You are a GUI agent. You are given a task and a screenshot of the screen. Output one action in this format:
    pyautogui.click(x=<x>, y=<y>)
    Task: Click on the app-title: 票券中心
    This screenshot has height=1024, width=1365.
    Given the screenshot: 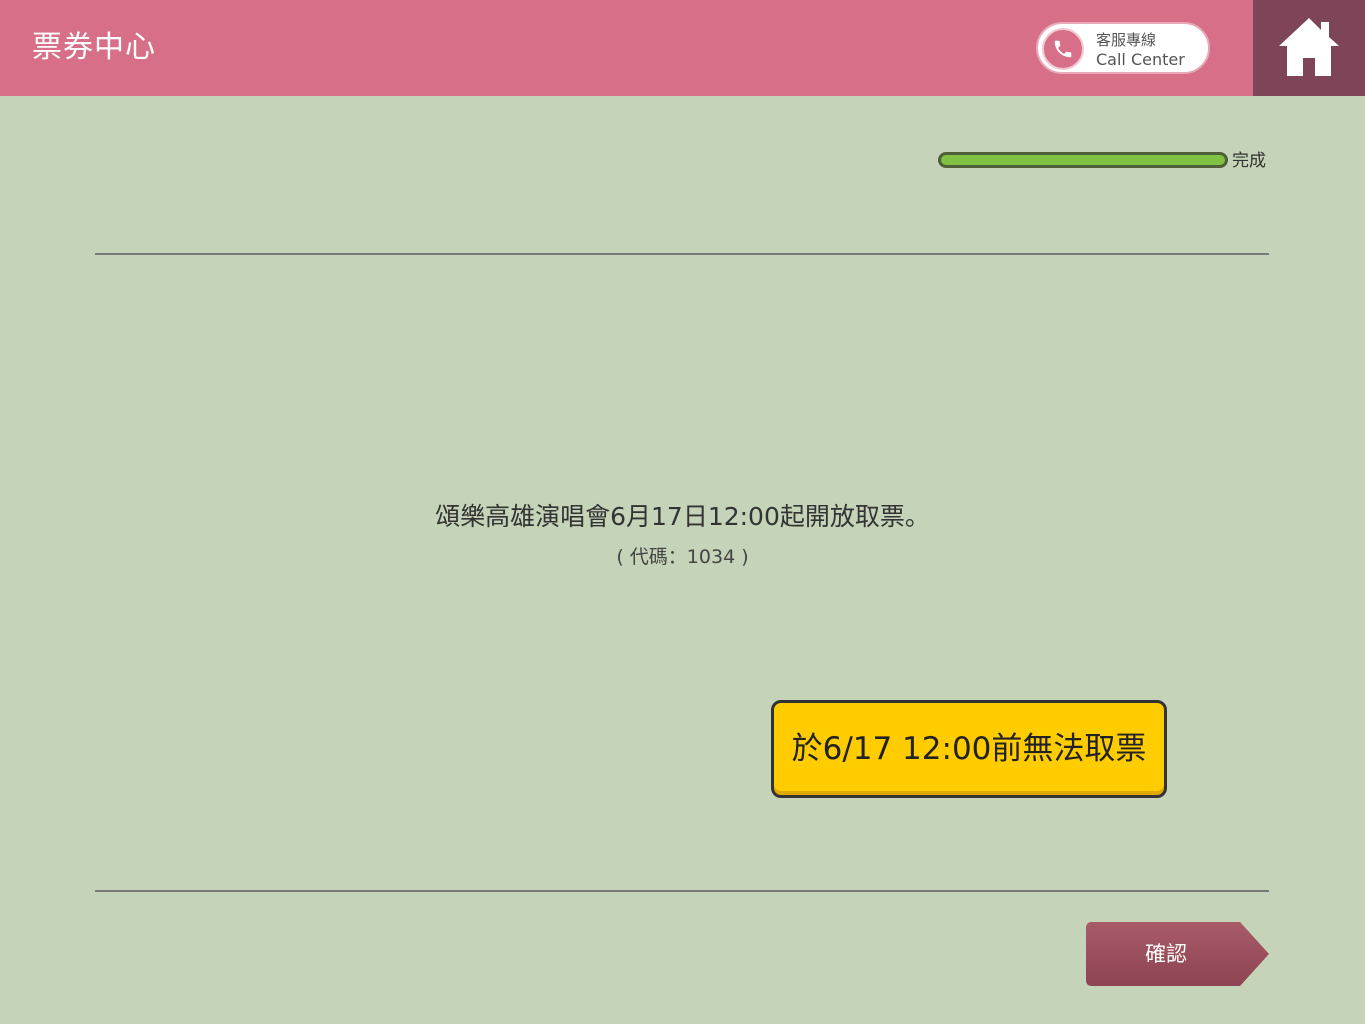 What is the action you would take?
    pyautogui.click(x=94, y=47)
    